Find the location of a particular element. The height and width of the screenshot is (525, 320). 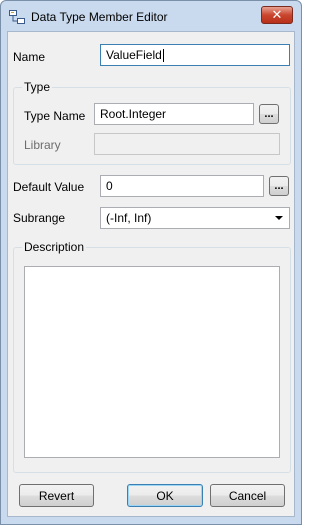

name-field: ValueField is located at coordinates (195, 55).